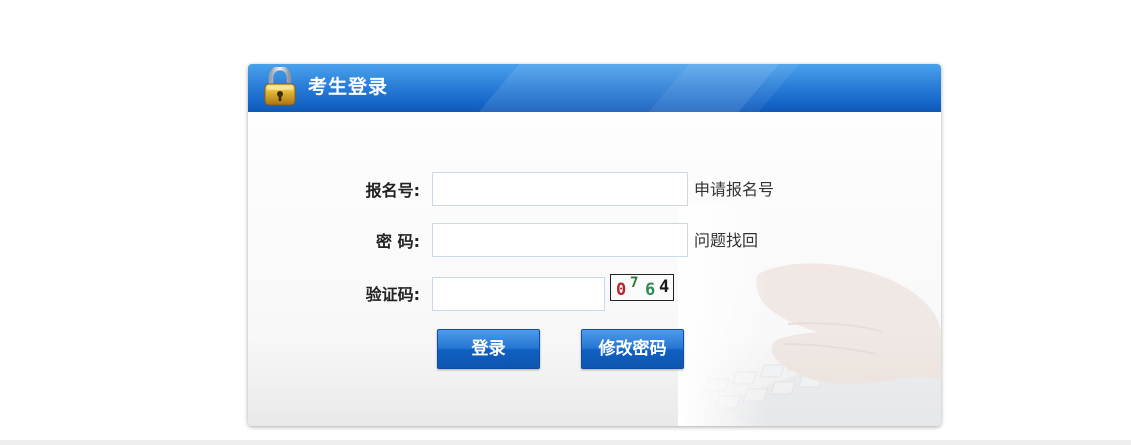 The height and width of the screenshot is (445, 1131). What do you see at coordinates (565, 442) in the screenshot?
I see `page-bottom-strip` at bounding box center [565, 442].